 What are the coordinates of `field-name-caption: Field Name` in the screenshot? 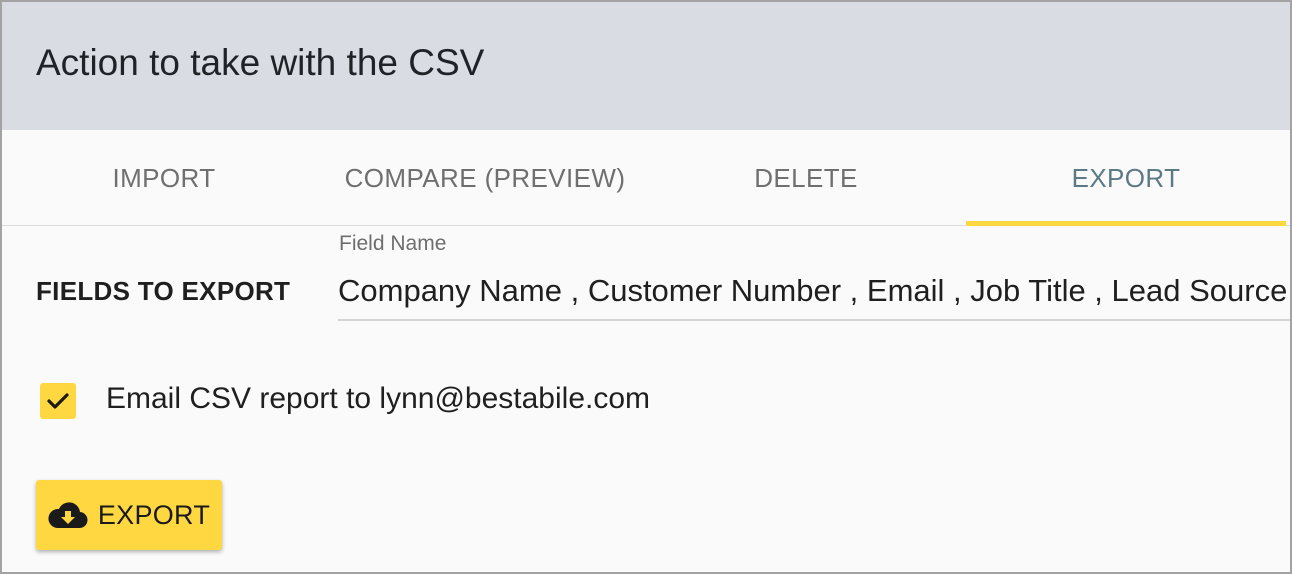 It's located at (393, 243).